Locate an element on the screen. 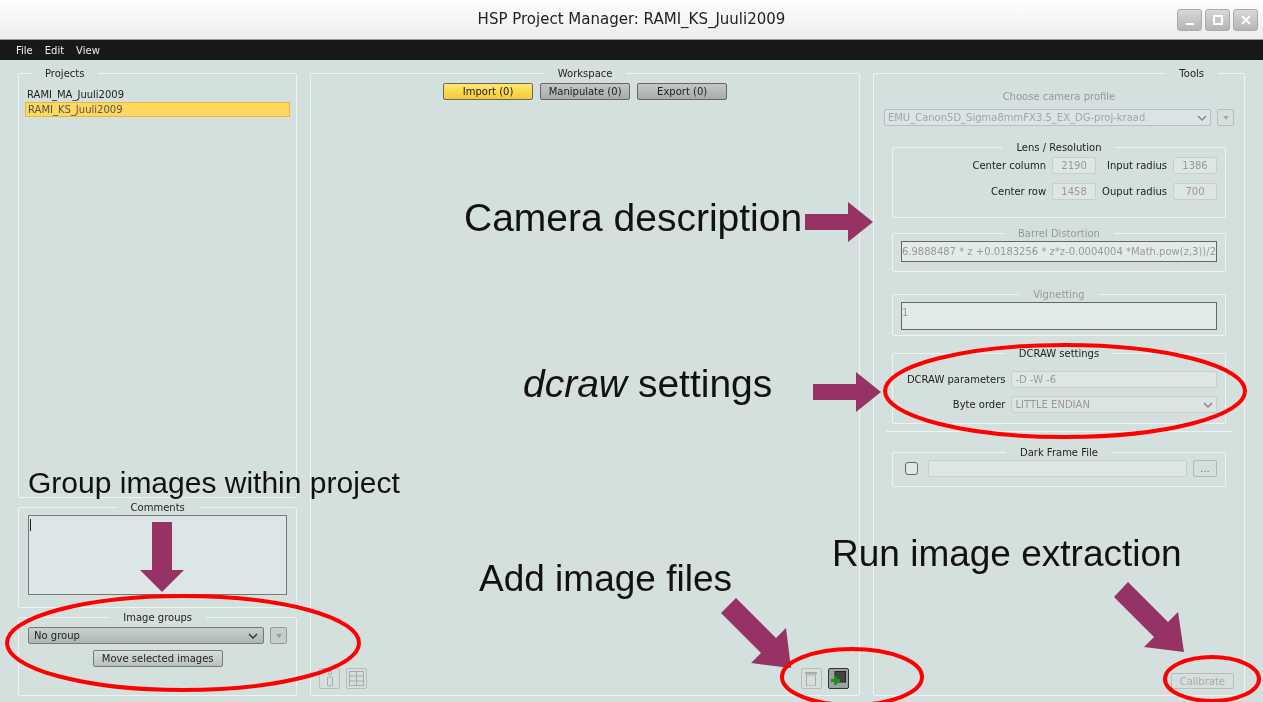 The height and width of the screenshot is (702, 1263). delete-button is located at coordinates (811, 678).